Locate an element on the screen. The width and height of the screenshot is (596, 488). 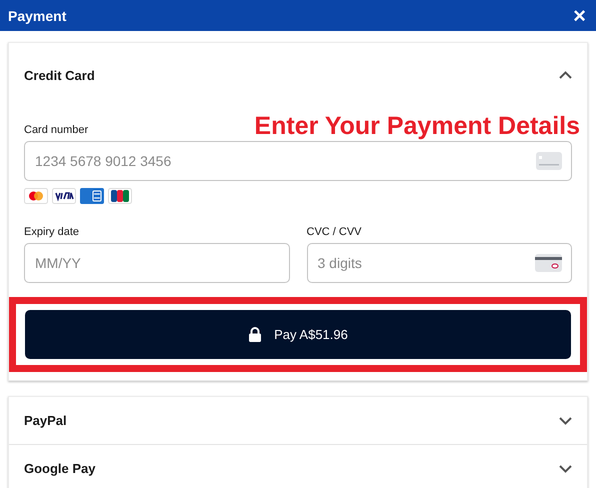
close-button: × is located at coordinates (579, 15).